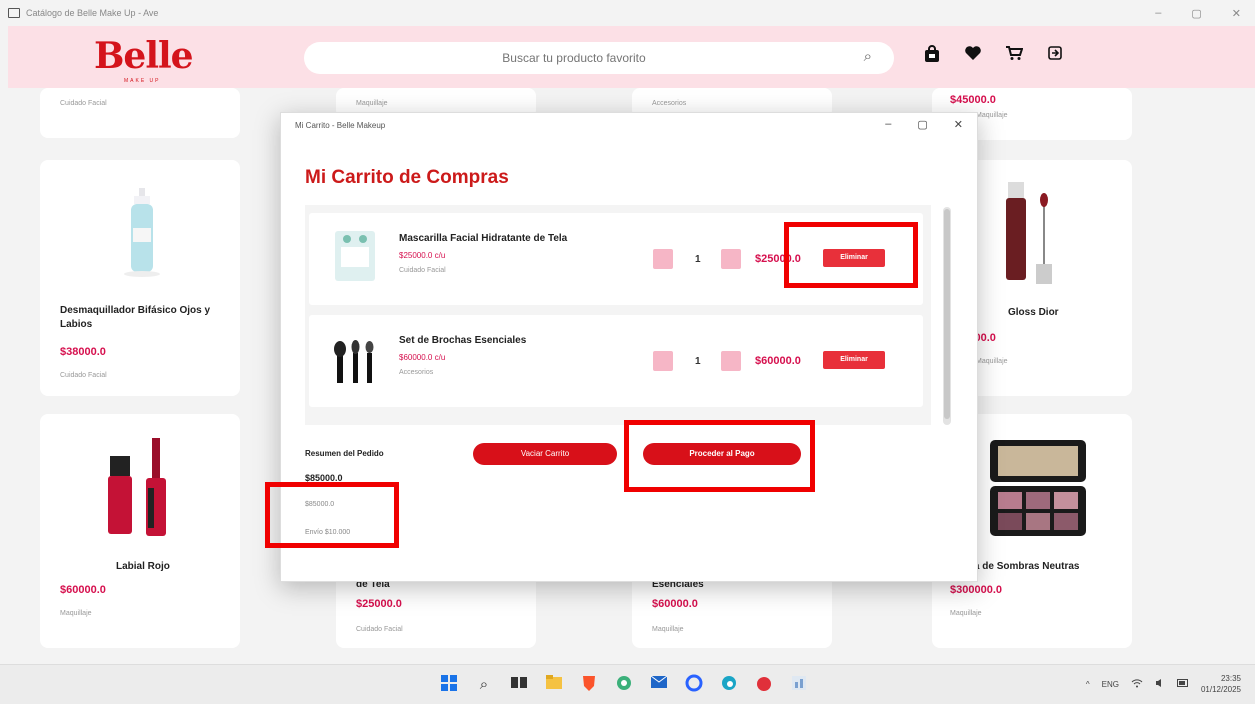 This screenshot has width=1255, height=704. Describe the element at coordinates (449, 685) in the screenshot. I see `windows-icon` at that location.